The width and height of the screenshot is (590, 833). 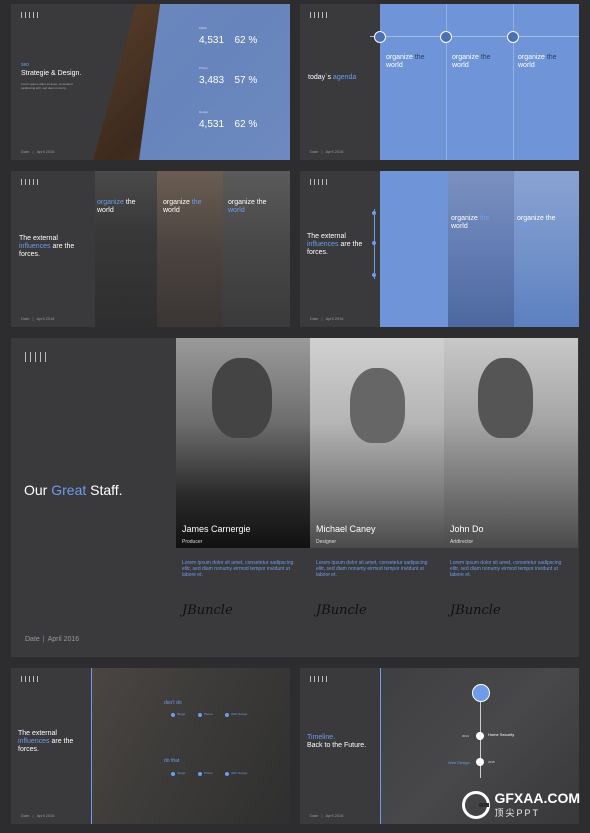 I want to click on list-dot, so click(x=374, y=213).